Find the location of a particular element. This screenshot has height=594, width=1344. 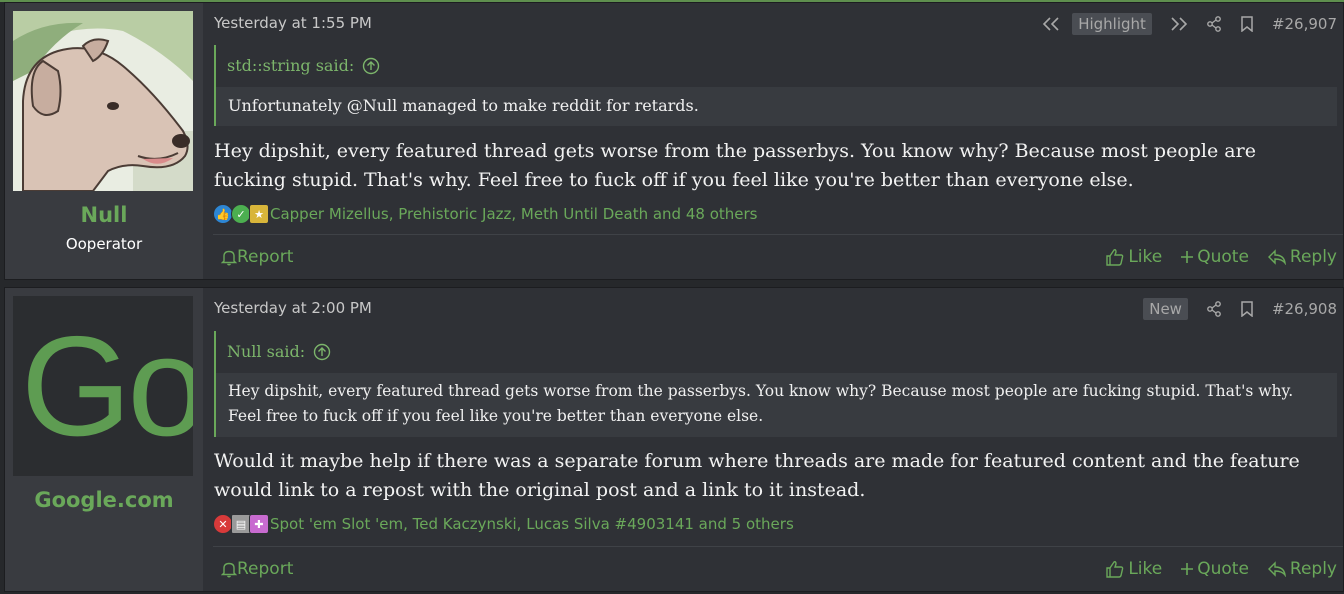

next-highlight-icon is located at coordinates (1179, 24).